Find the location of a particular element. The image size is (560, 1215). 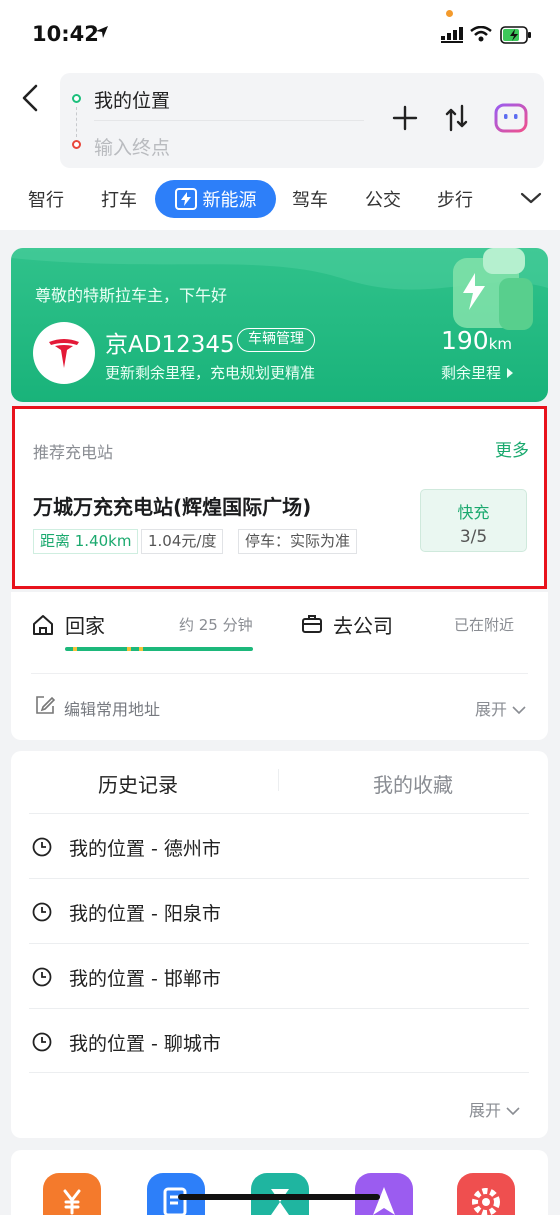

start-point-dot is located at coordinates (76, 98).